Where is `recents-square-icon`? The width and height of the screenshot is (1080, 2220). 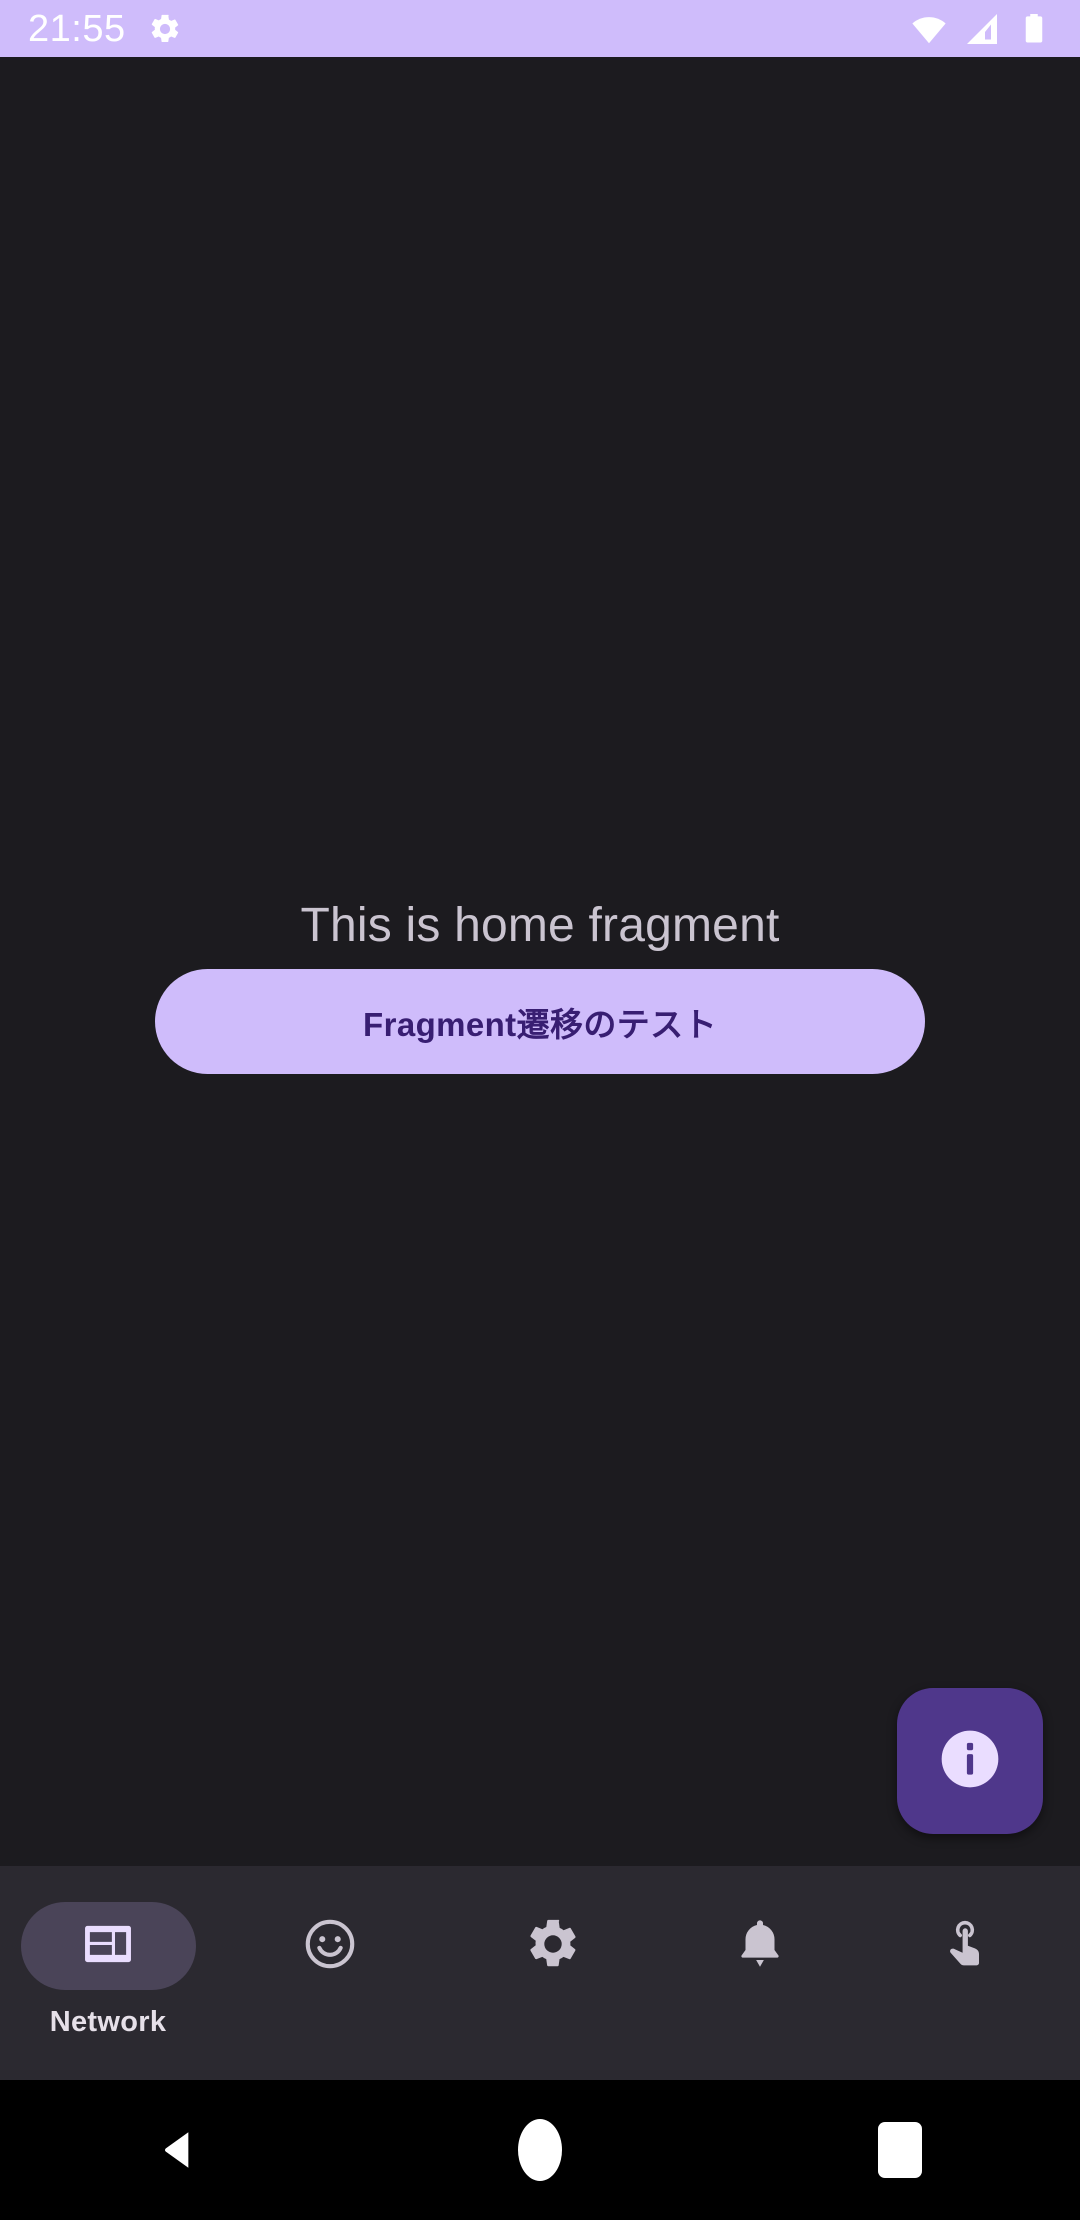
recents-square-icon is located at coordinates (900, 2150).